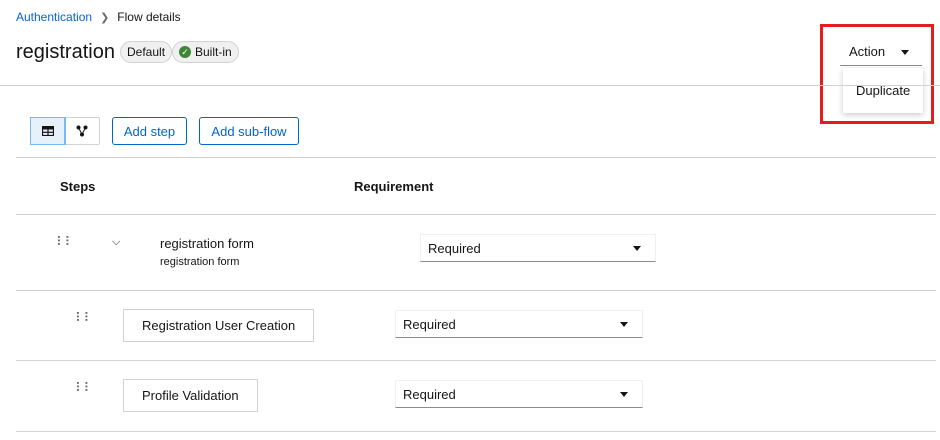  I want to click on step-name: Profile Validation, so click(190, 395).